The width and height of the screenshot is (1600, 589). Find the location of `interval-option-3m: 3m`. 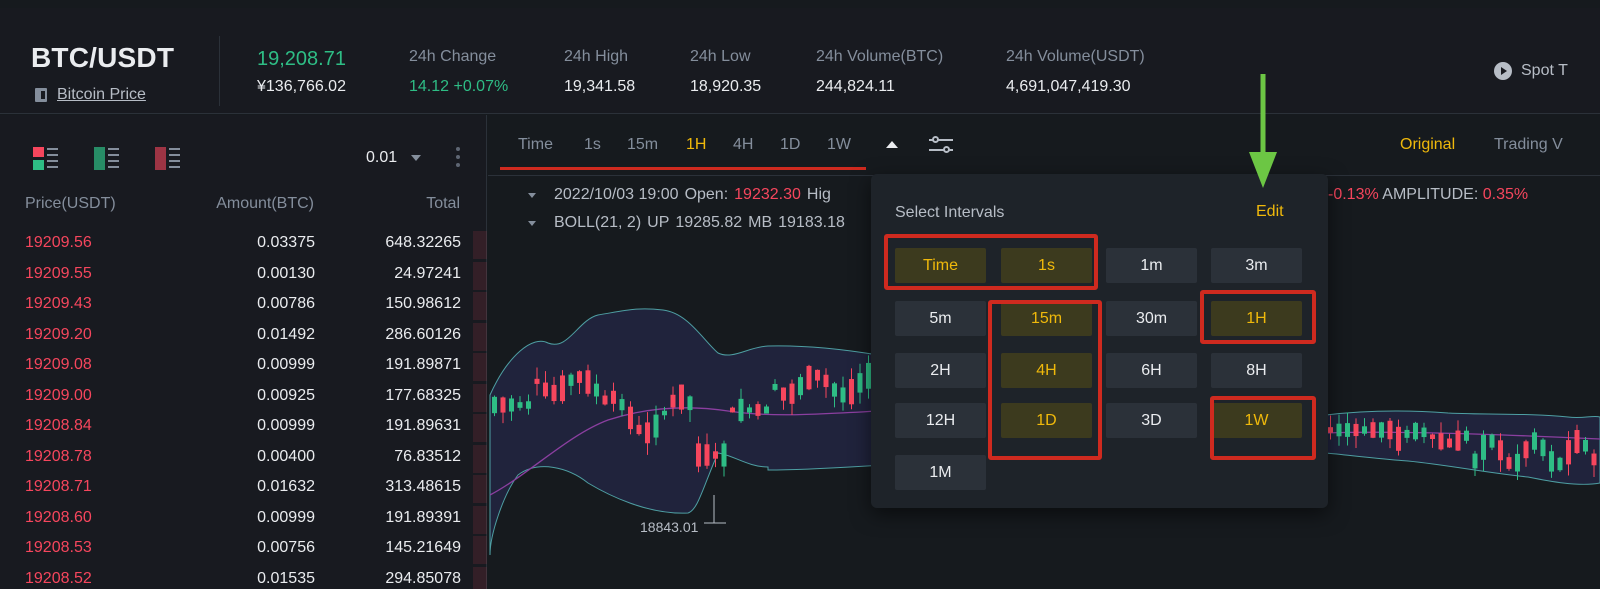

interval-option-3m: 3m is located at coordinates (1256, 265).